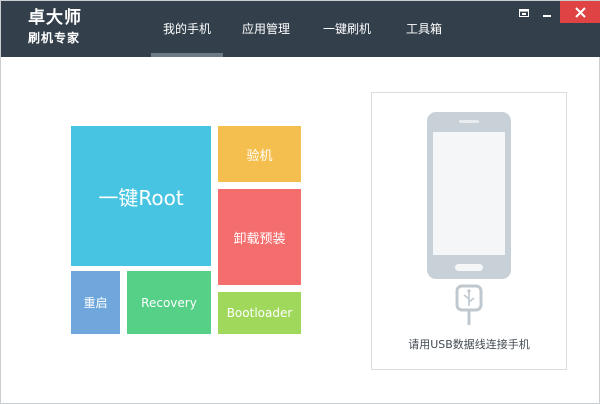  What do you see at coordinates (95, 302) in the screenshot?
I see `restart-tile: 重启` at bounding box center [95, 302].